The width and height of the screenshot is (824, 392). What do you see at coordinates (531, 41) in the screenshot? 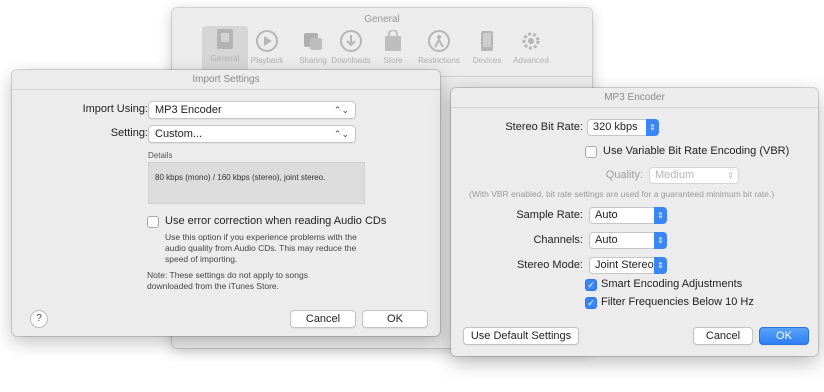
I see `gear-icon` at bounding box center [531, 41].